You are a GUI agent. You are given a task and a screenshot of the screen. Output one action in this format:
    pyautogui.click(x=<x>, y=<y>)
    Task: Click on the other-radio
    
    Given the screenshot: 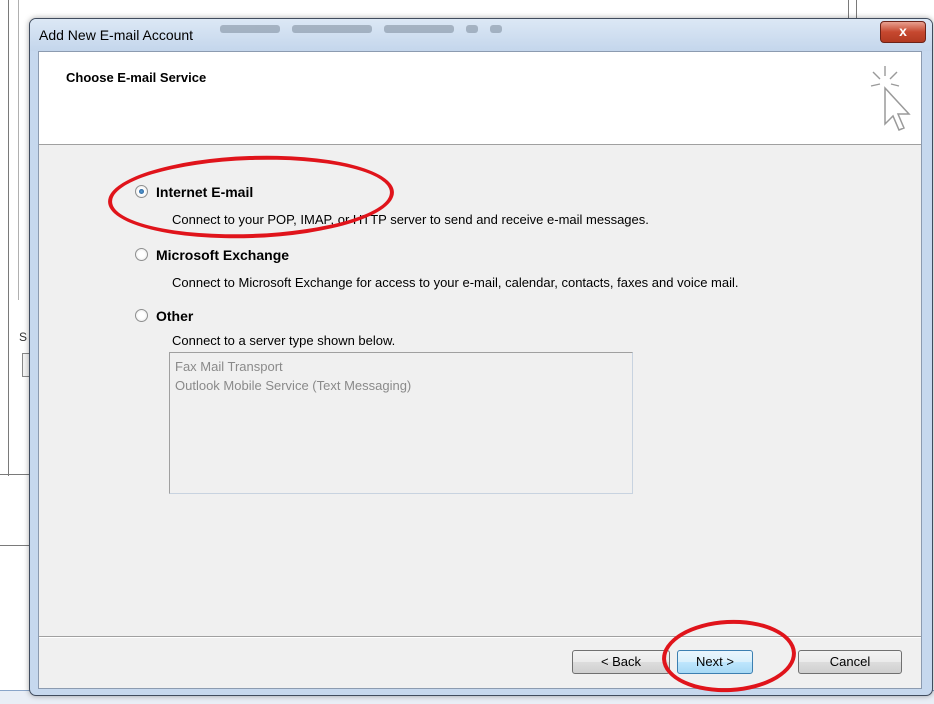 What is the action you would take?
    pyautogui.click(x=141, y=315)
    